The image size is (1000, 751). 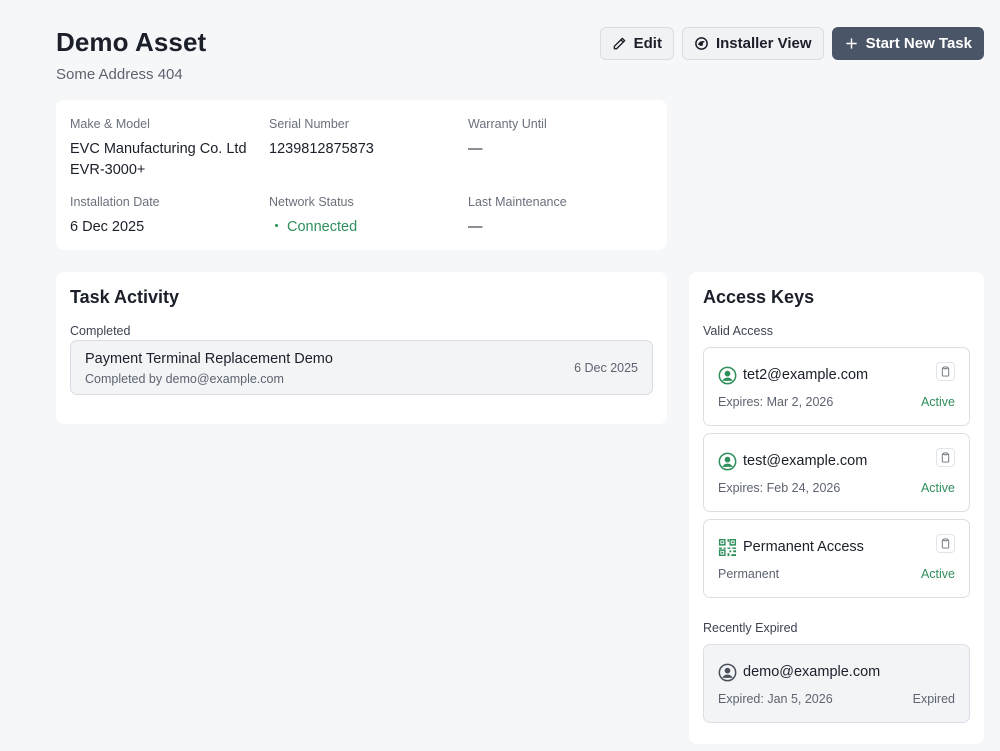 What do you see at coordinates (776, 402) in the screenshot?
I see `access-key-expiry: Expires: Mar 2, 2026` at bounding box center [776, 402].